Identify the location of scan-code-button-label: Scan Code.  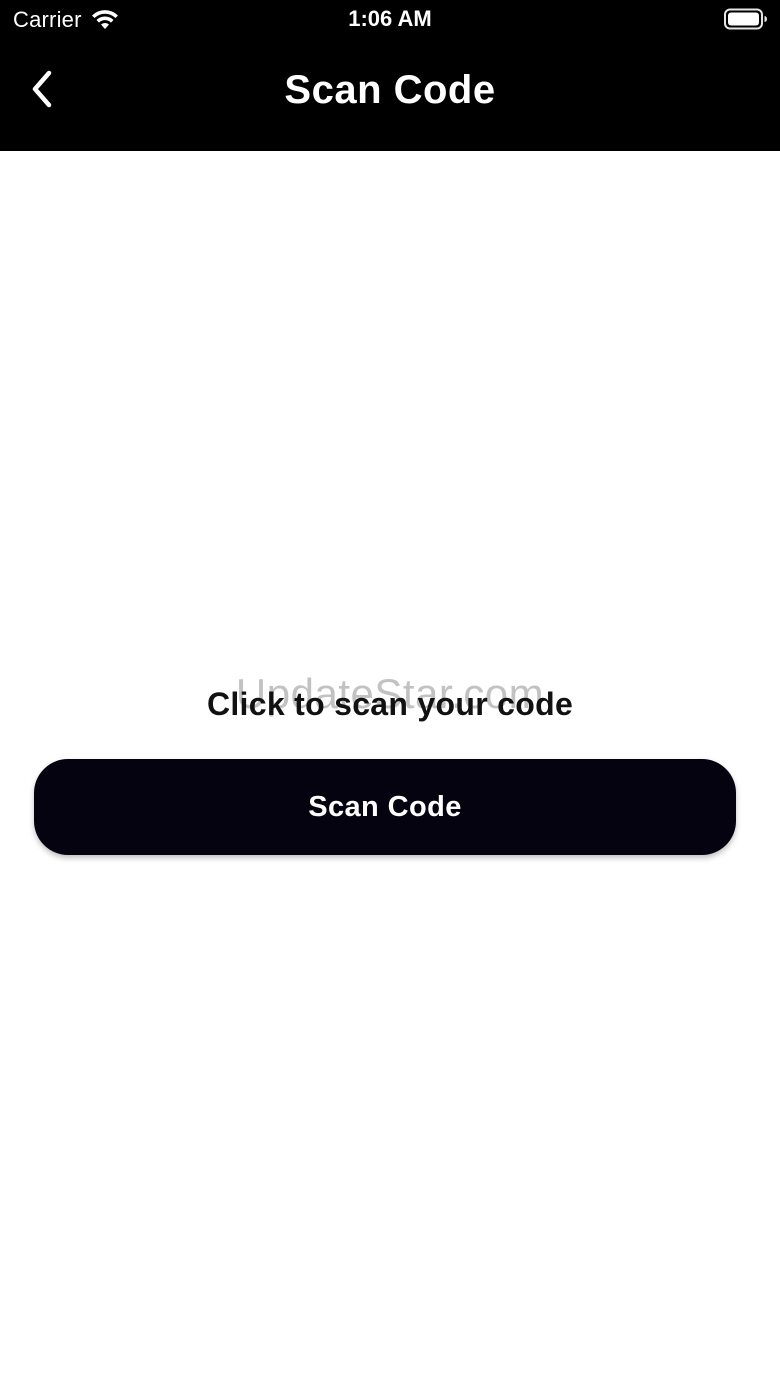
(385, 806).